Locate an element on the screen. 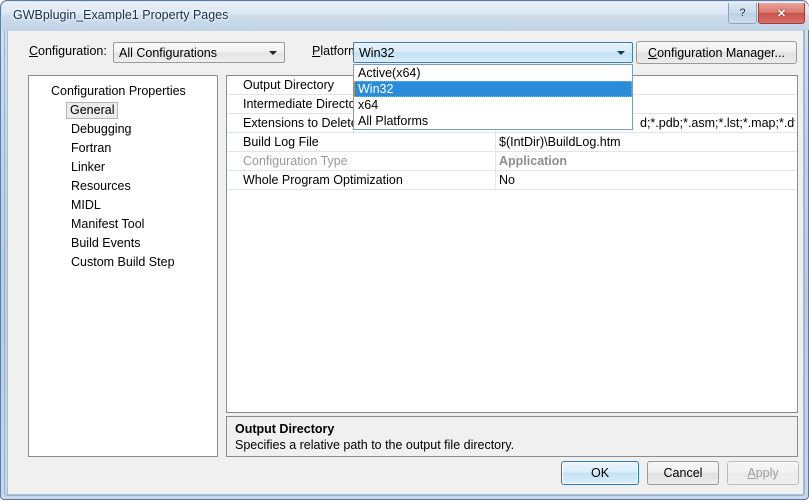  table-row: Whole Program Optimization No is located at coordinates (512, 180).